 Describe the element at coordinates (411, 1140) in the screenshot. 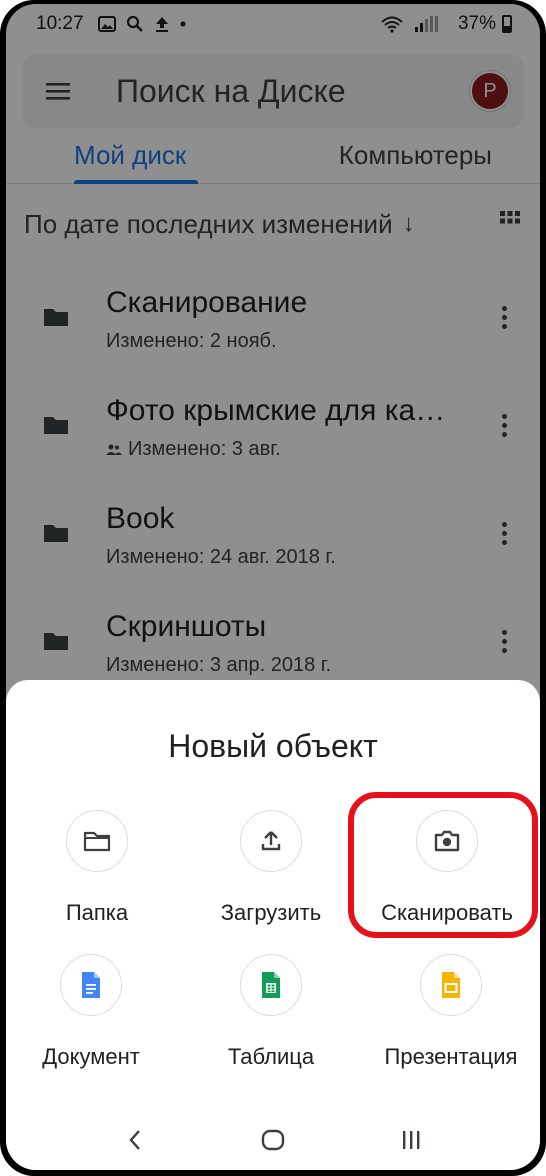

I see `recents-icon` at that location.